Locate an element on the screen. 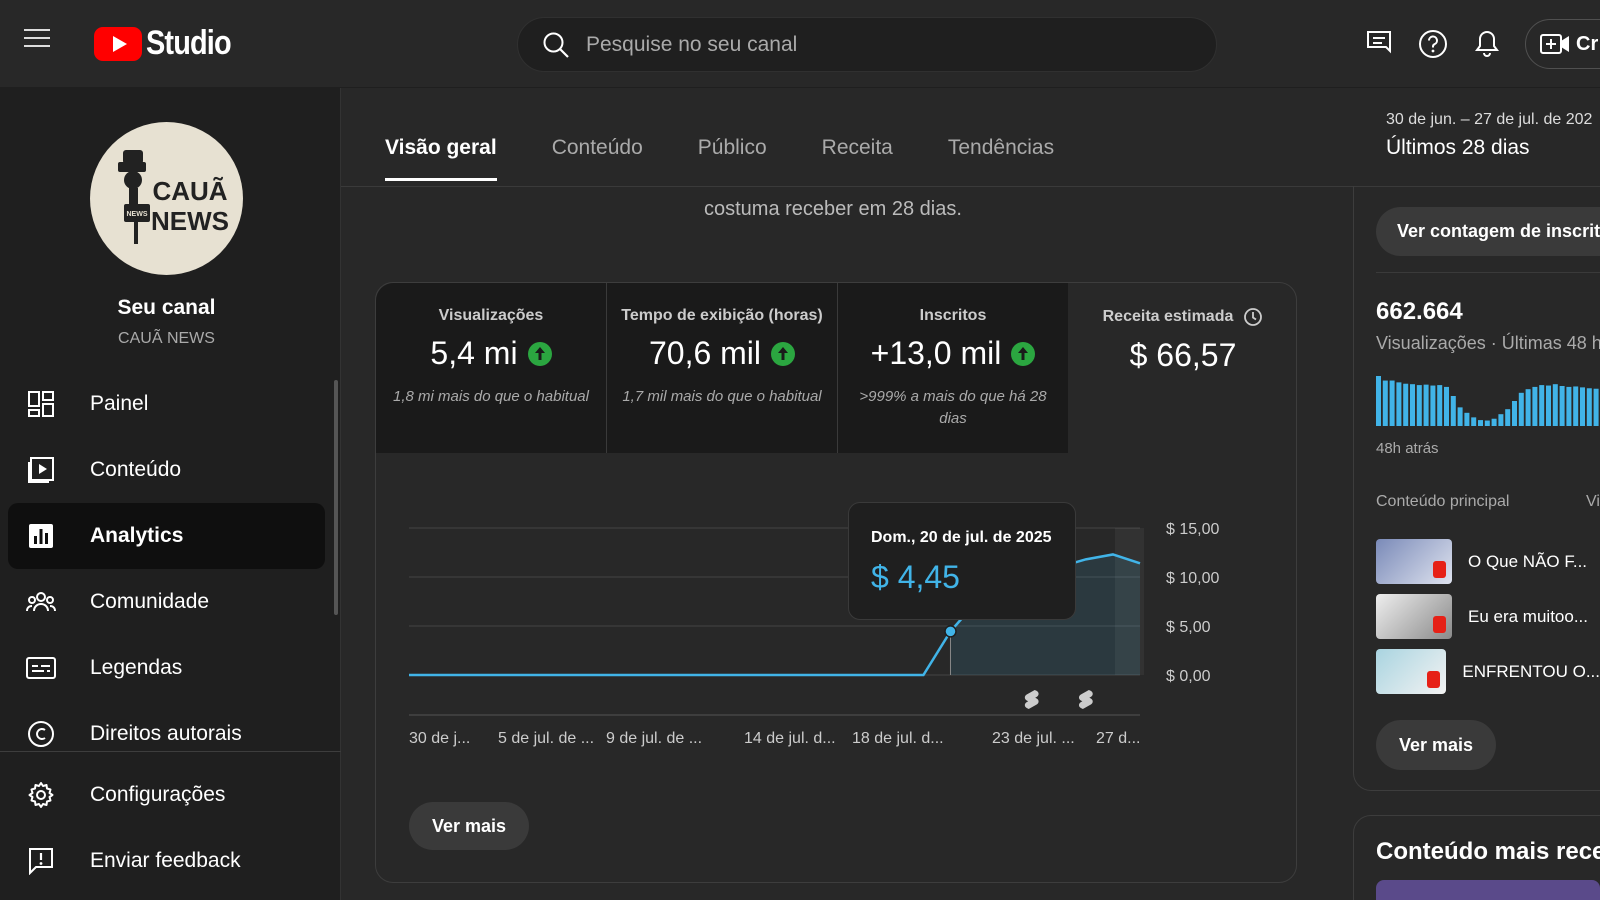 The width and height of the screenshot is (1600, 900). studio-logo: Studio is located at coordinates (170, 43).